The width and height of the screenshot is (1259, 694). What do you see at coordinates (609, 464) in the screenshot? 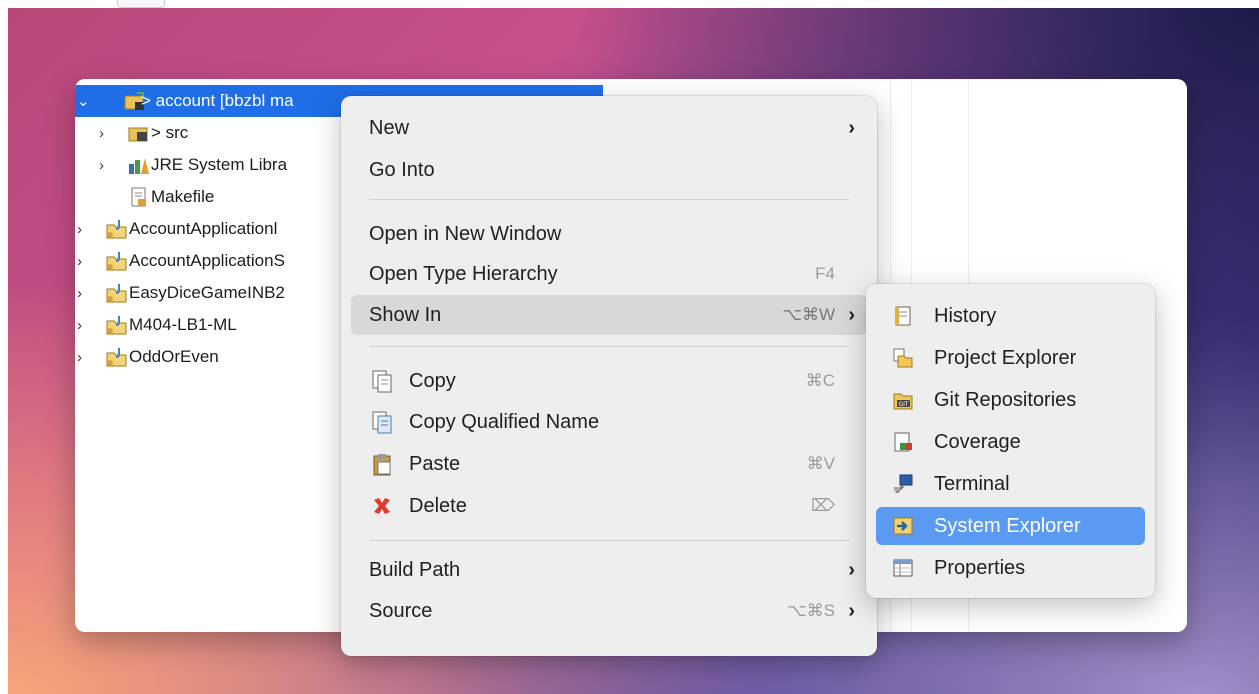
I see `menu-item-paste: Paste ⌘V` at bounding box center [609, 464].